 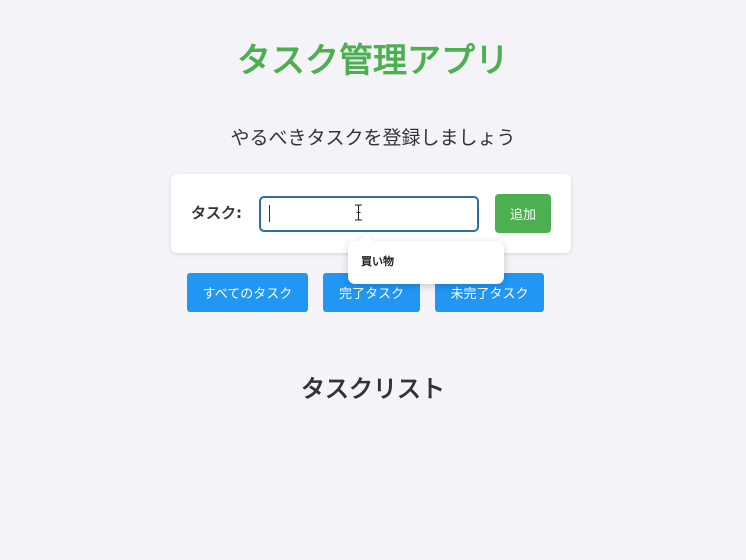 What do you see at coordinates (523, 213) in the screenshot?
I see `add-task-button: 追加` at bounding box center [523, 213].